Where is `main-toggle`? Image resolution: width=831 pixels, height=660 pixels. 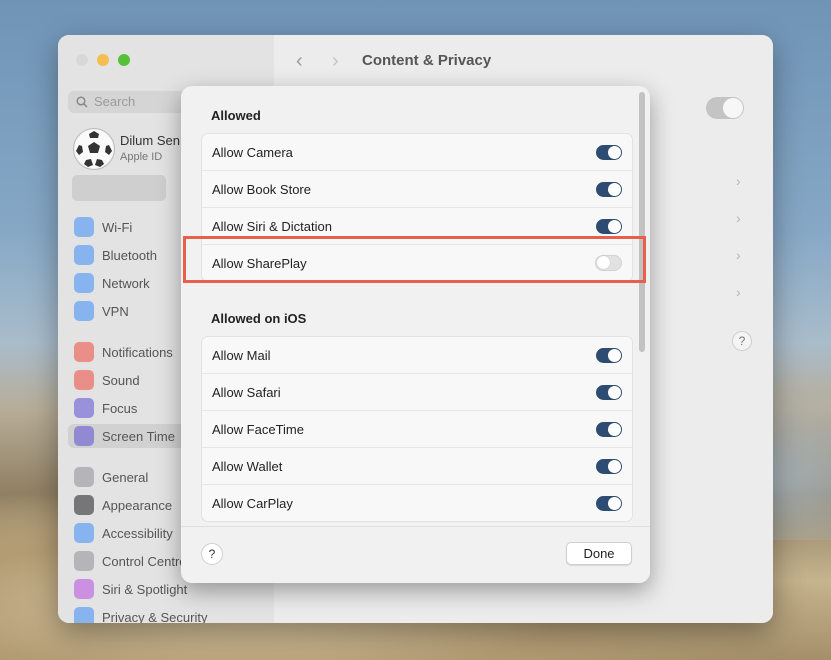 main-toggle is located at coordinates (725, 108).